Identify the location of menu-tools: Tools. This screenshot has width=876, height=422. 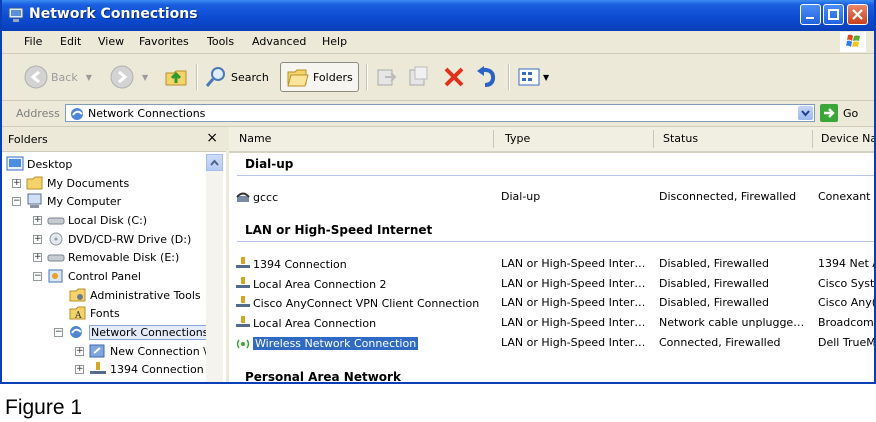
(220, 41).